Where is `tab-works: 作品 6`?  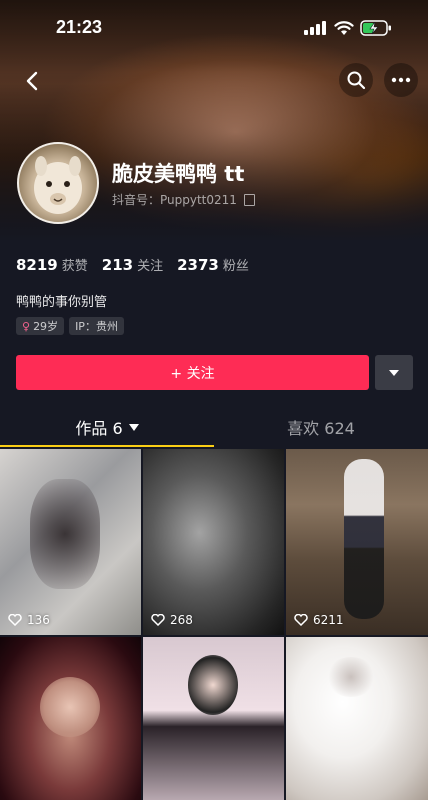
tab-works: 作品 6 is located at coordinates (107, 427).